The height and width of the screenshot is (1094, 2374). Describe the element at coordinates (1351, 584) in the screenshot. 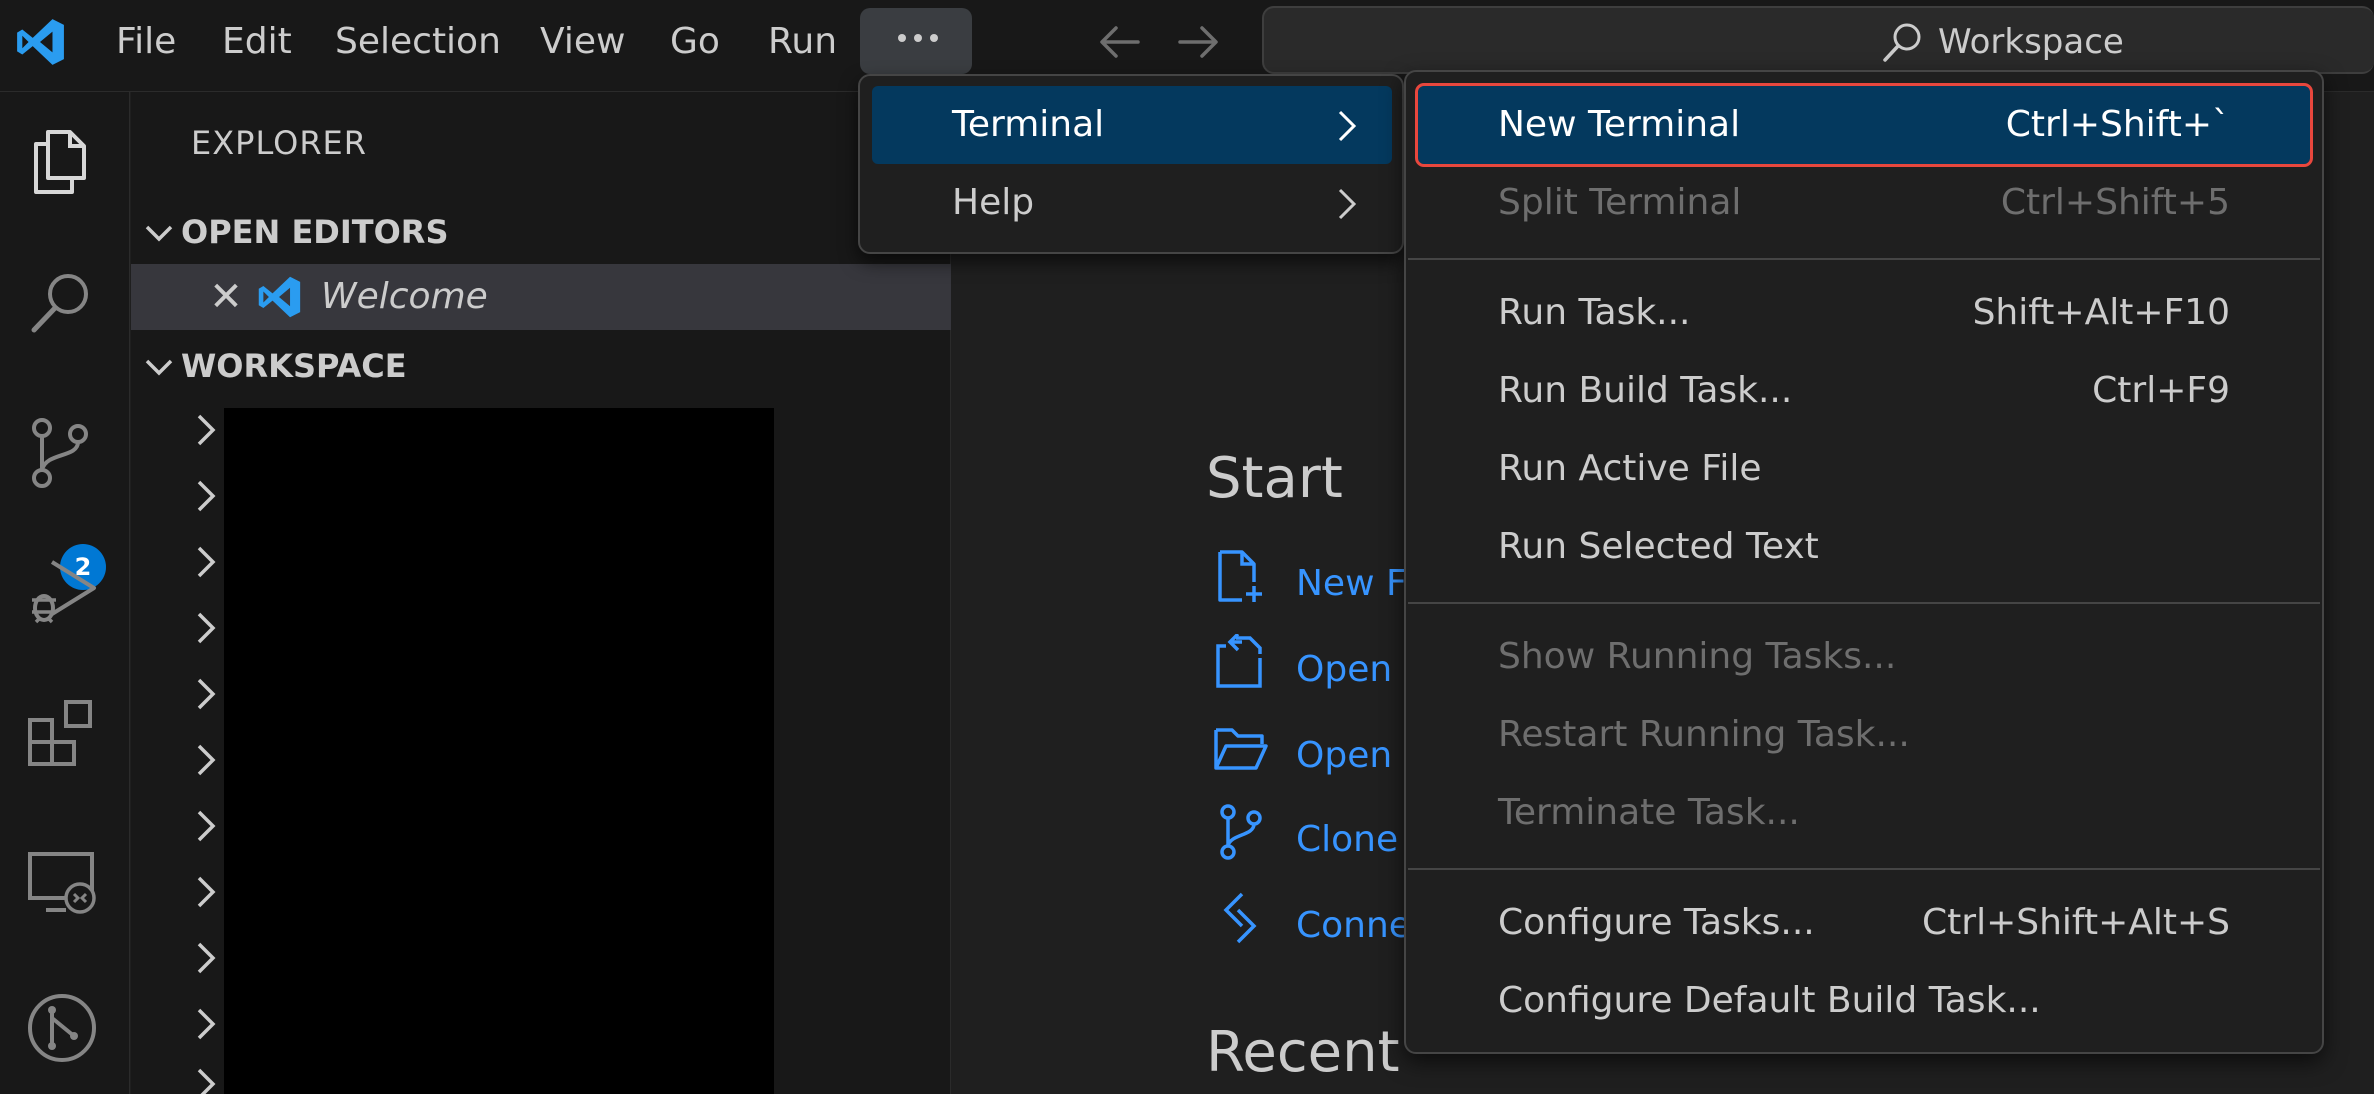

I see `new-file-link: New F` at that location.